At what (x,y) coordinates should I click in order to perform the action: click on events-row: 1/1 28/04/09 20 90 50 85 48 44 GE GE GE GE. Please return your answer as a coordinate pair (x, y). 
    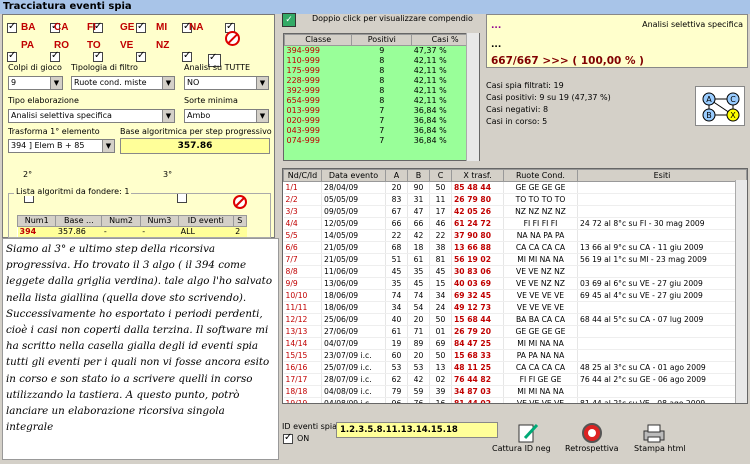
    Looking at the image, I should click on (515, 187).